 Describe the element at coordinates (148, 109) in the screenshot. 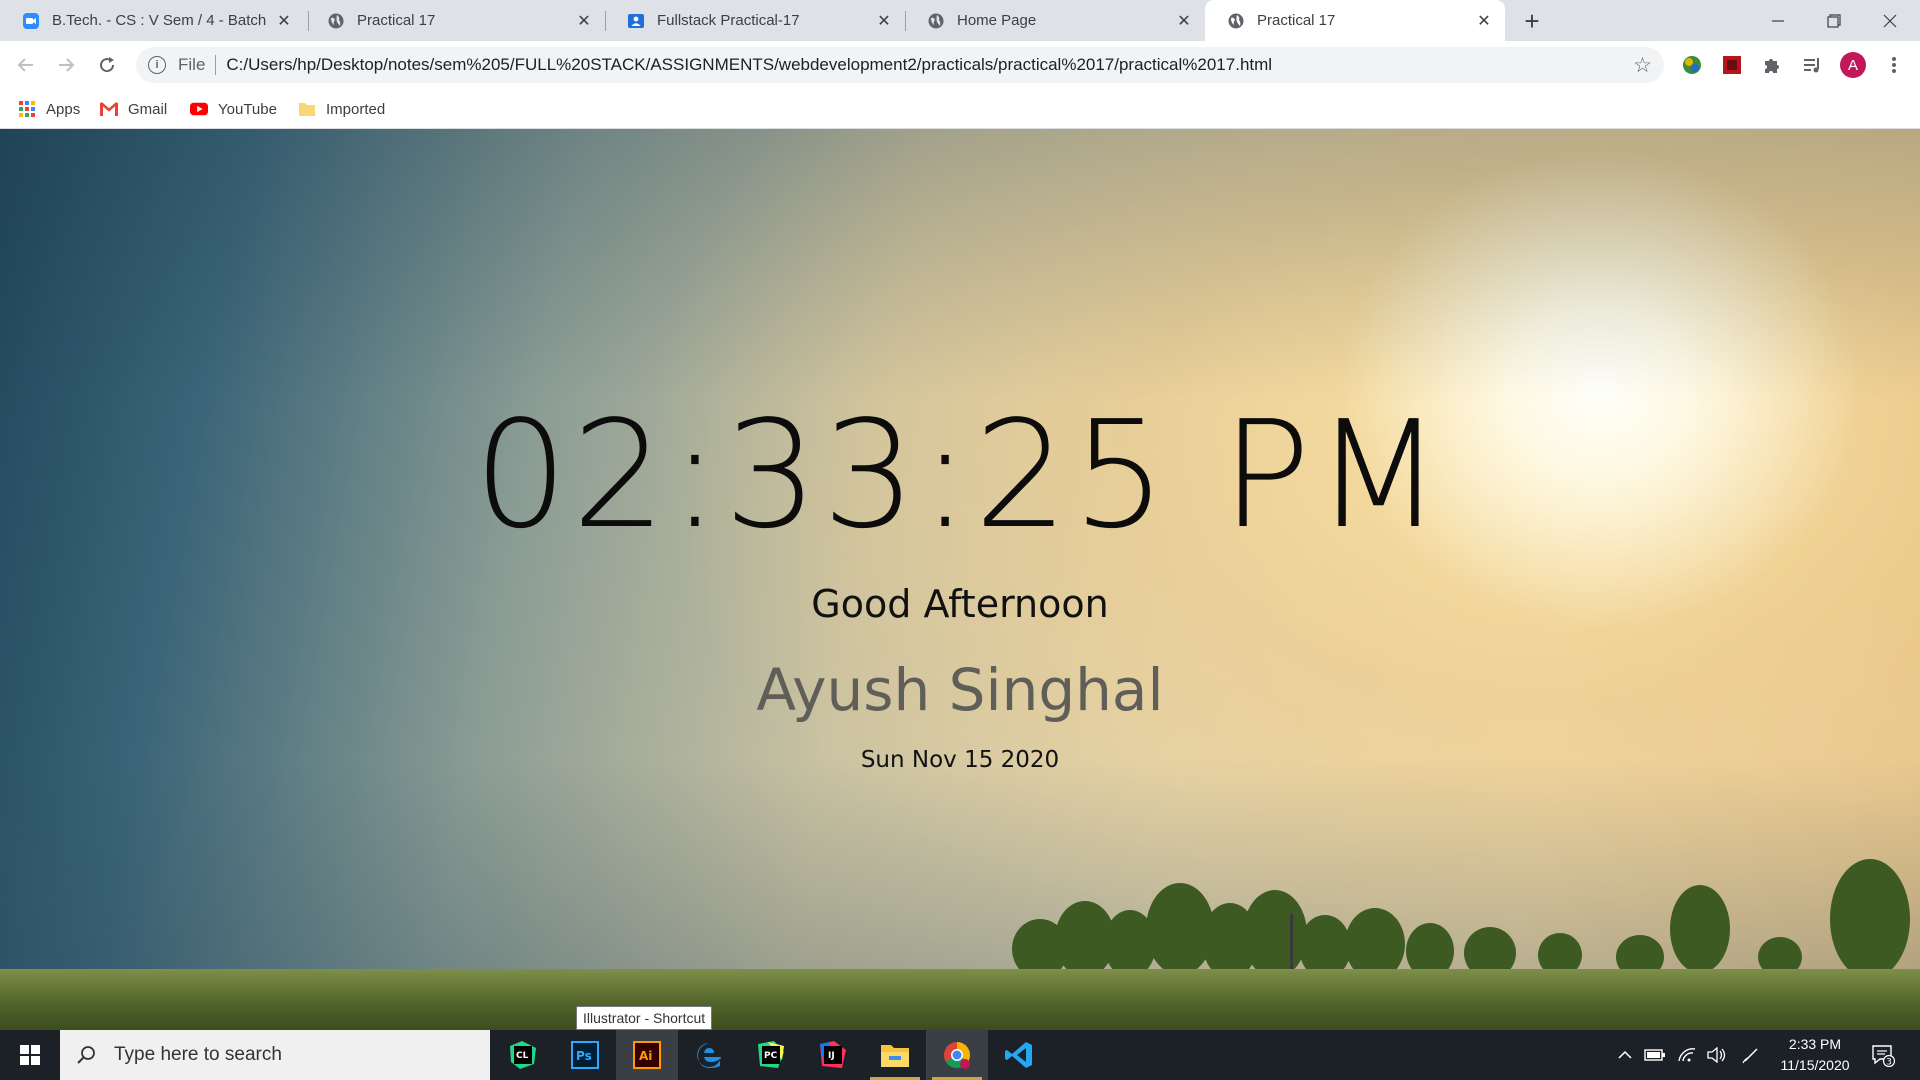

I see `bookmark-label: Gmail` at that location.